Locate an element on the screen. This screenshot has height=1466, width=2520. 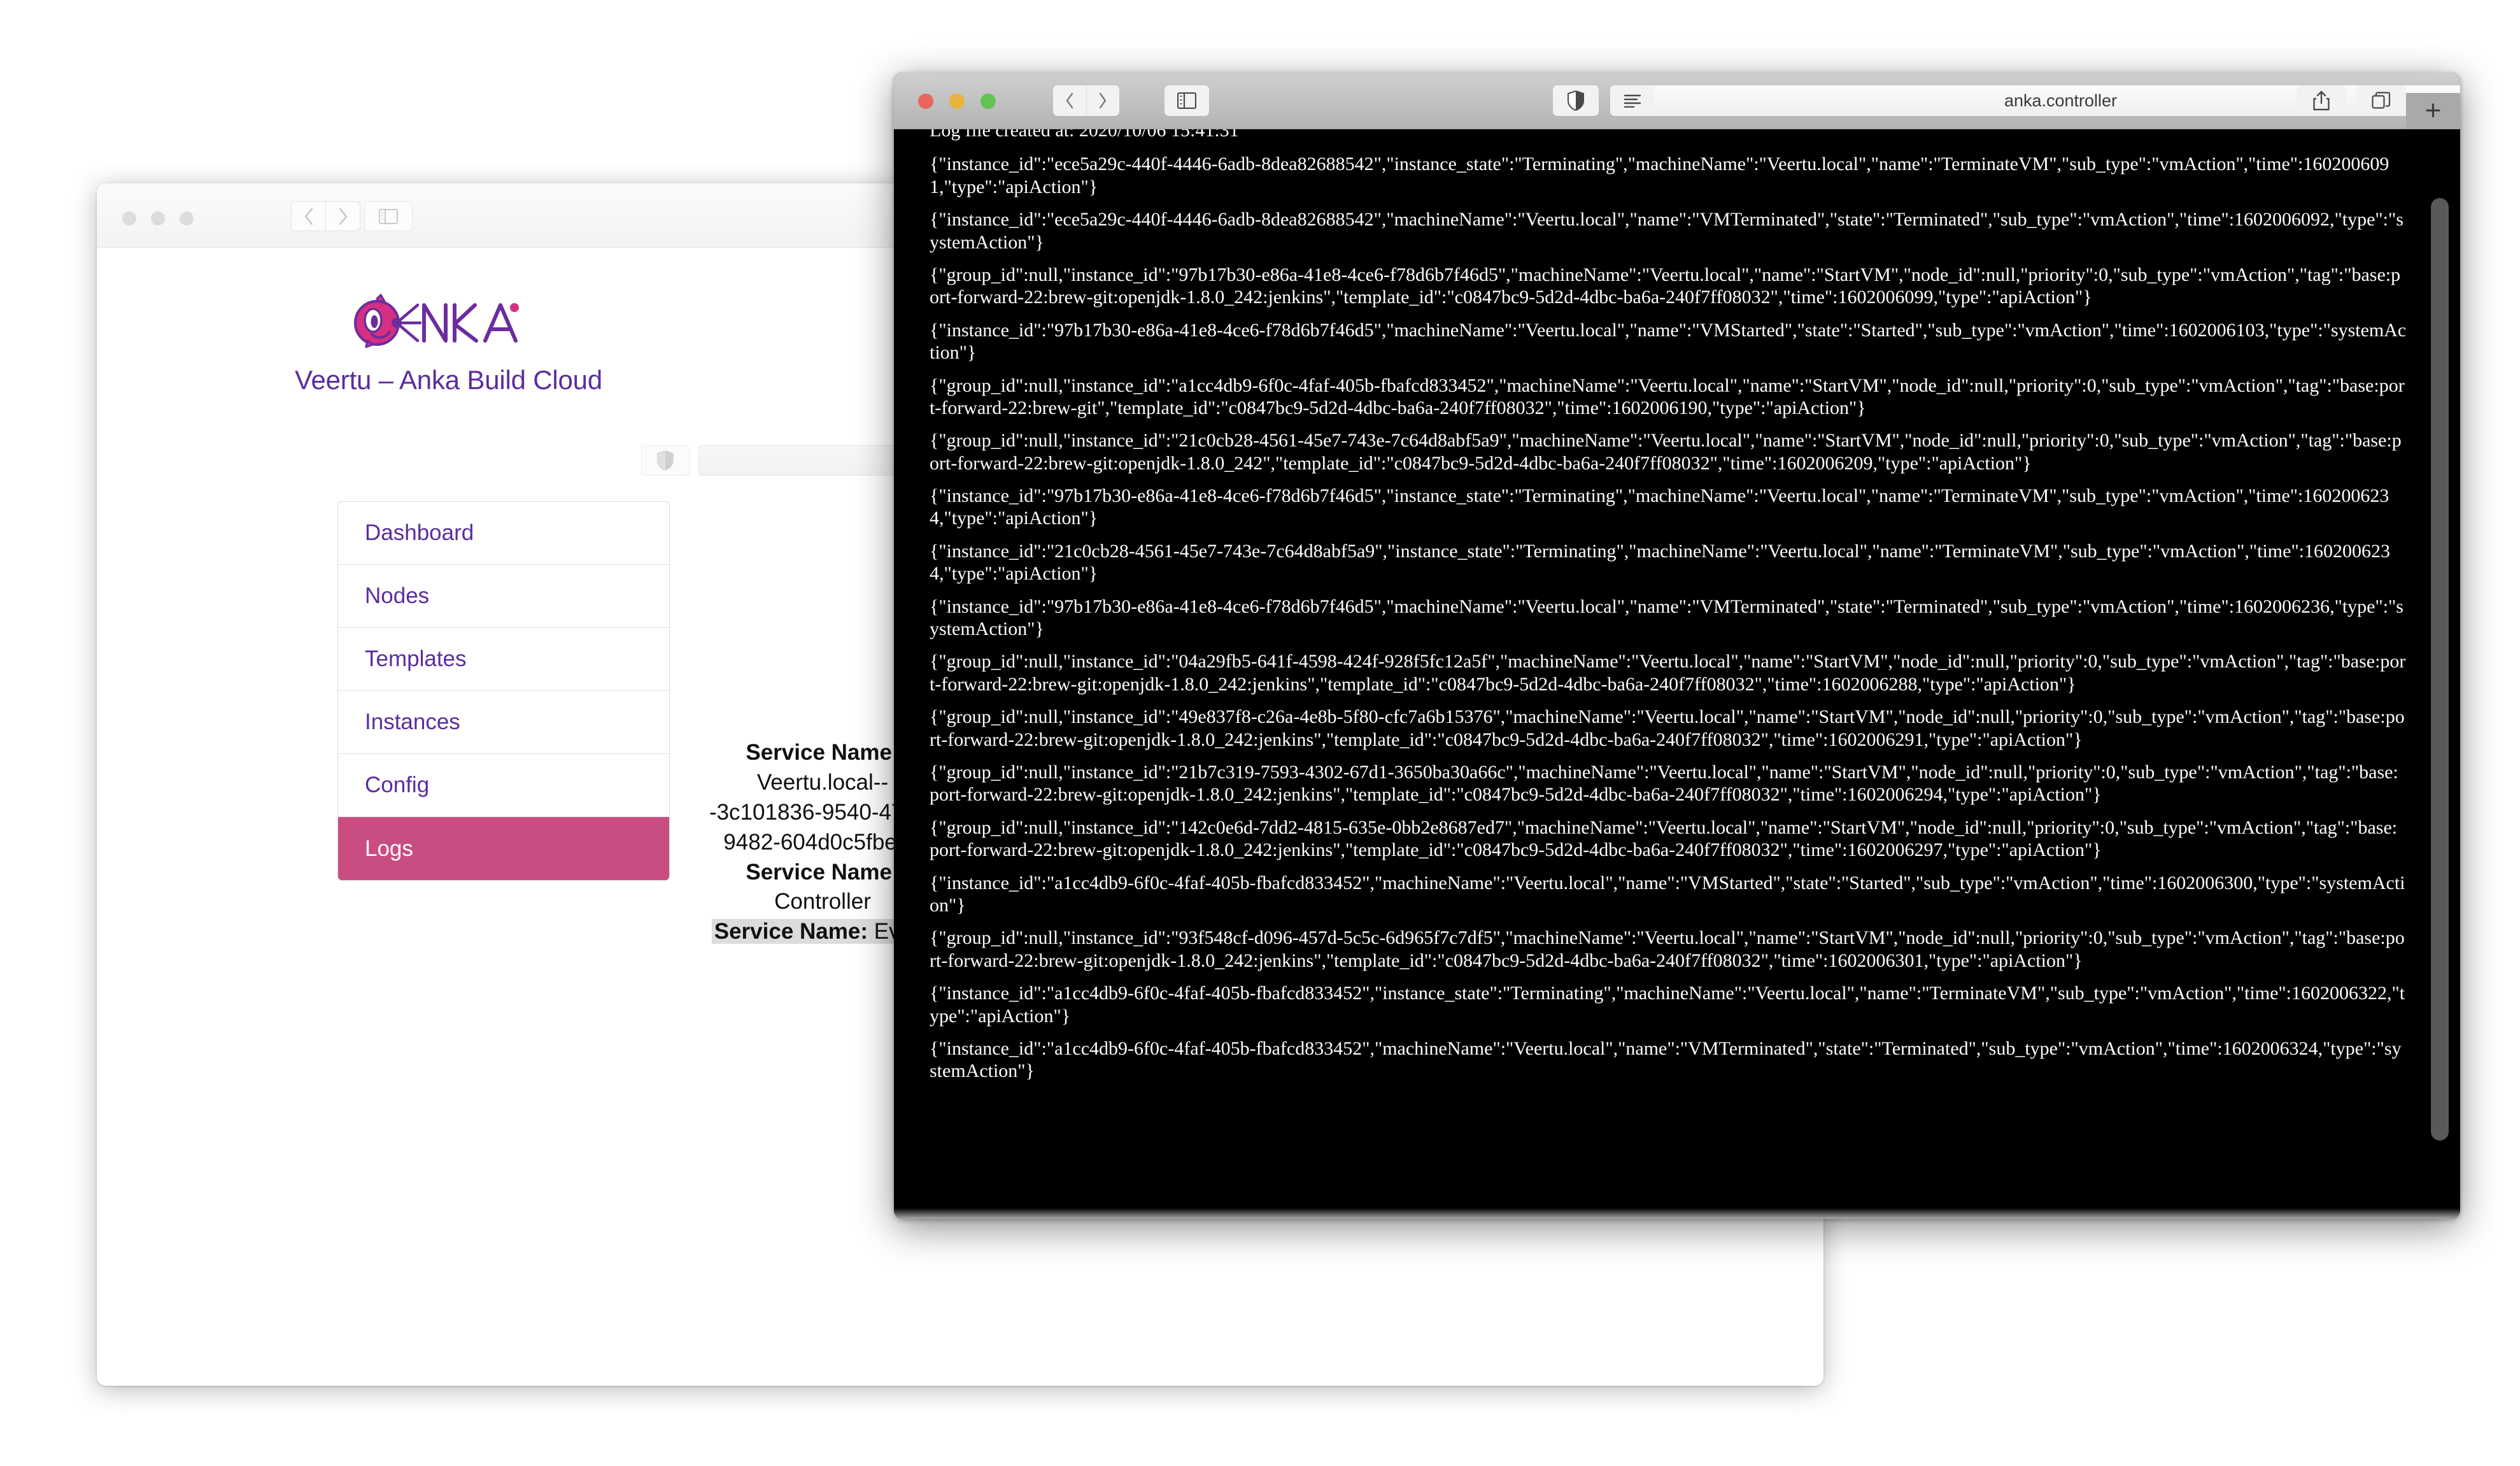
nav-item-config: Config is located at coordinates (503, 786).